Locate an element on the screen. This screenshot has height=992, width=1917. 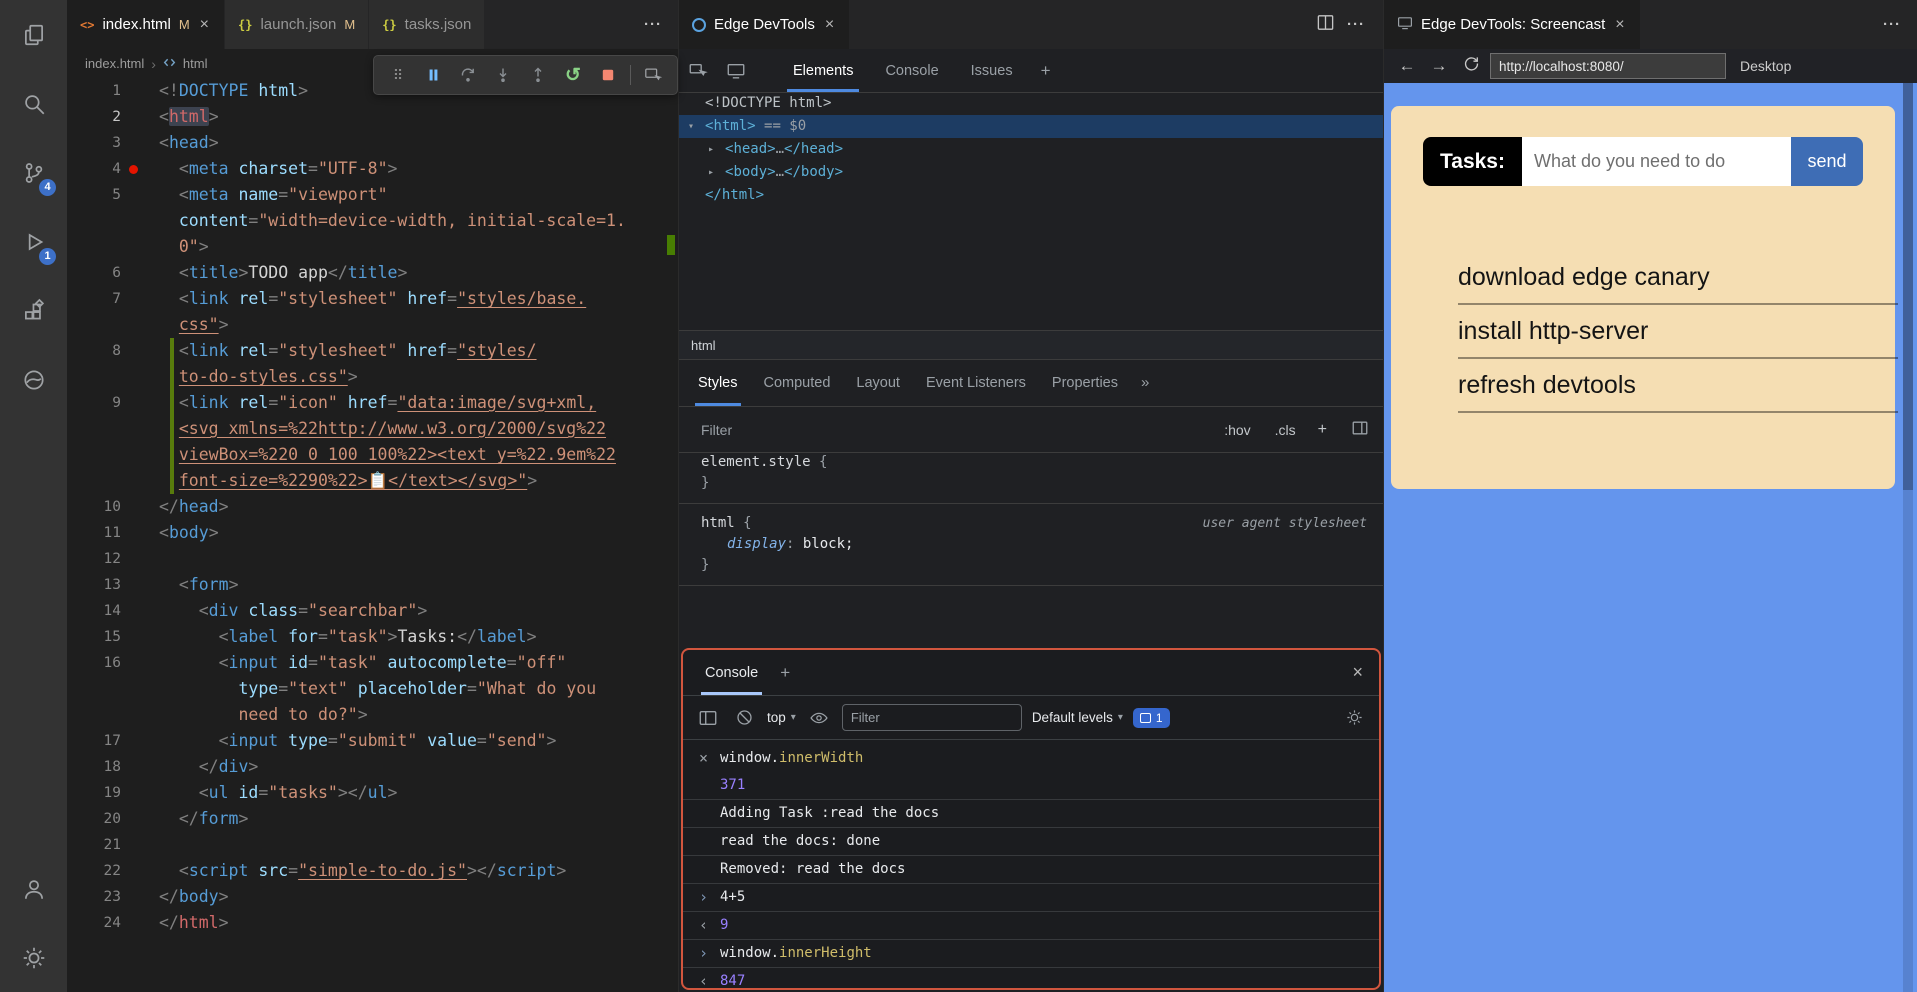
code-line: type="text" placeholder="What do you is located at coordinates (372, 689).